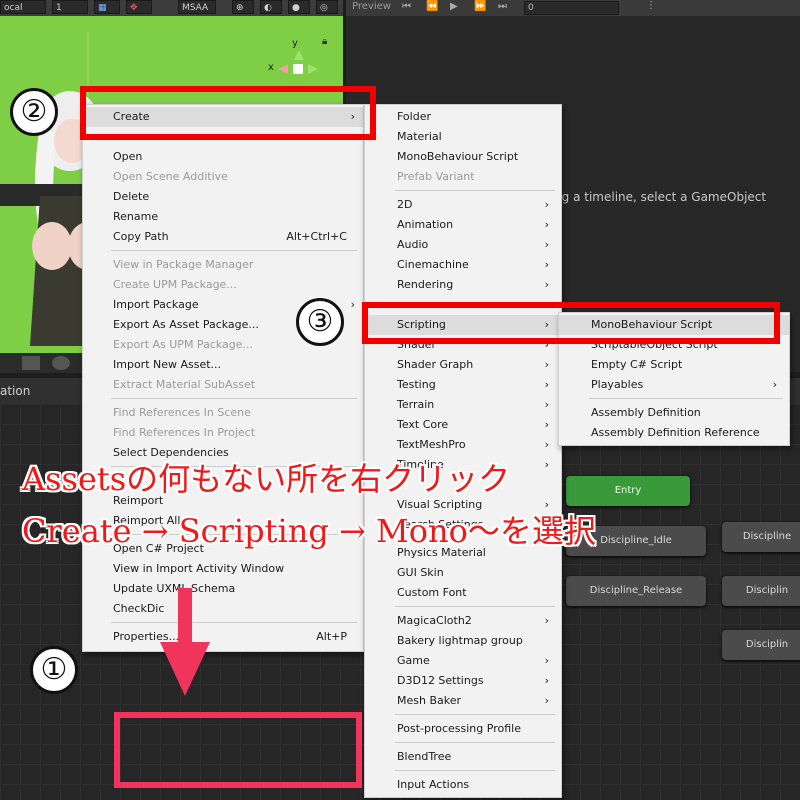 The image size is (800, 800). Describe the element at coordinates (238, 750) in the screenshot. I see `highlight-box-assets-area` at that location.